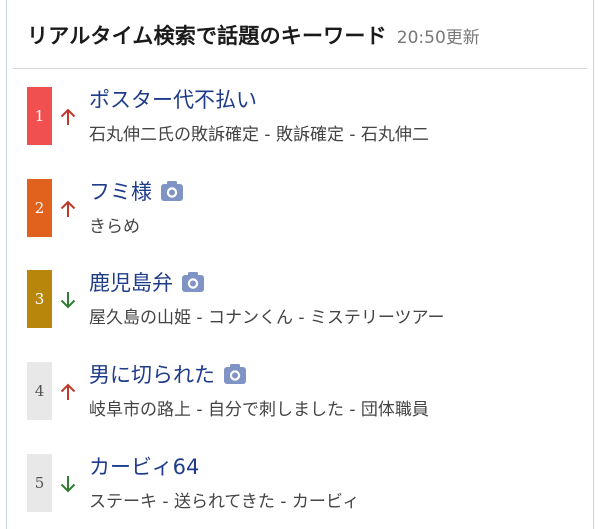 The height and width of the screenshot is (529, 604). Describe the element at coordinates (302, 481) in the screenshot. I see `trend-item-5: 5 カービィ64 ステーキ - 送られてきた - カービィ` at that location.